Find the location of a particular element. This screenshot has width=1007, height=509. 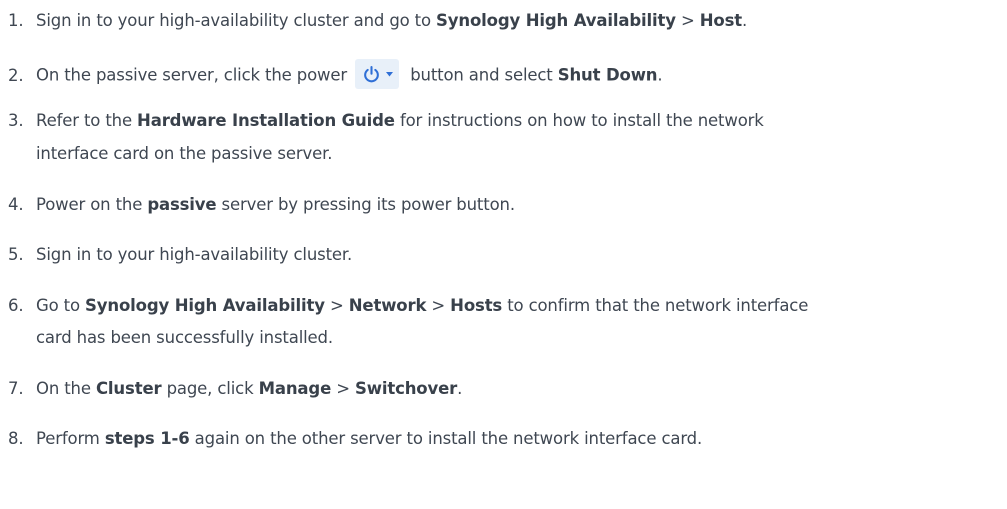

doc-hardware-installation-guide: Hardware Installation Guide is located at coordinates (266, 120).